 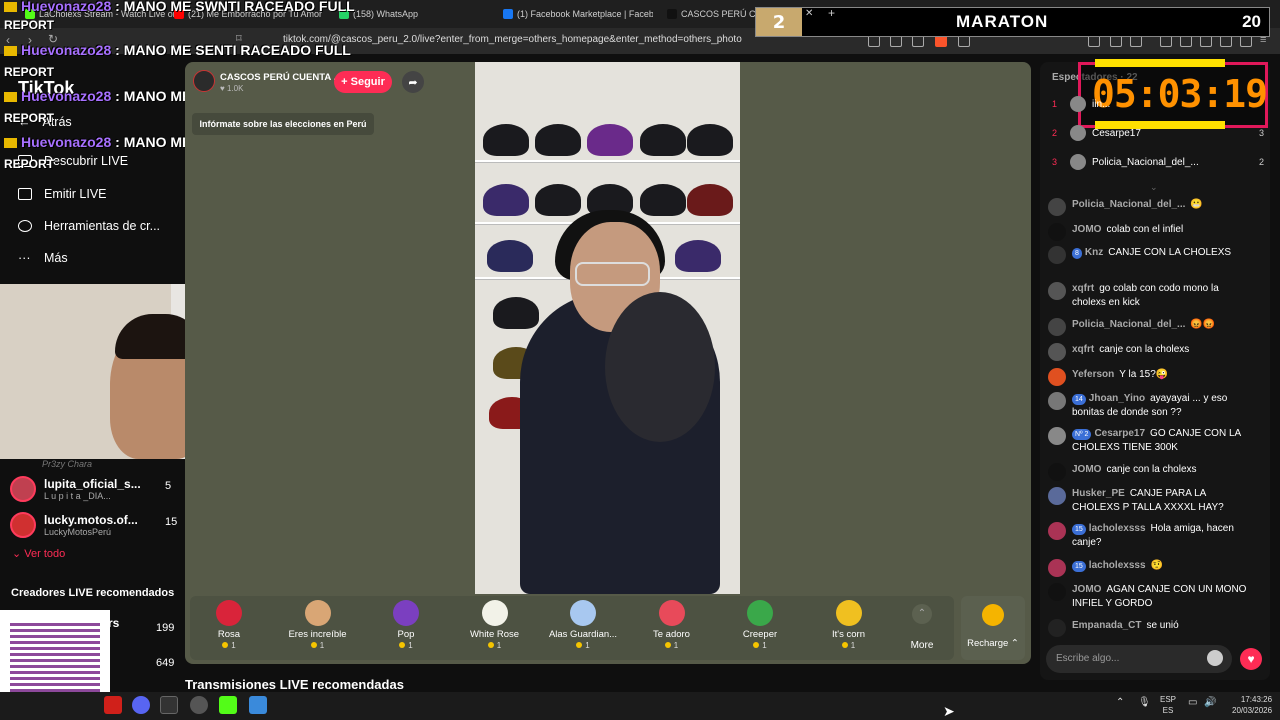 What do you see at coordinates (38, 553) in the screenshot?
I see `see-all-link: ⌄ Ver todo` at bounding box center [38, 553].